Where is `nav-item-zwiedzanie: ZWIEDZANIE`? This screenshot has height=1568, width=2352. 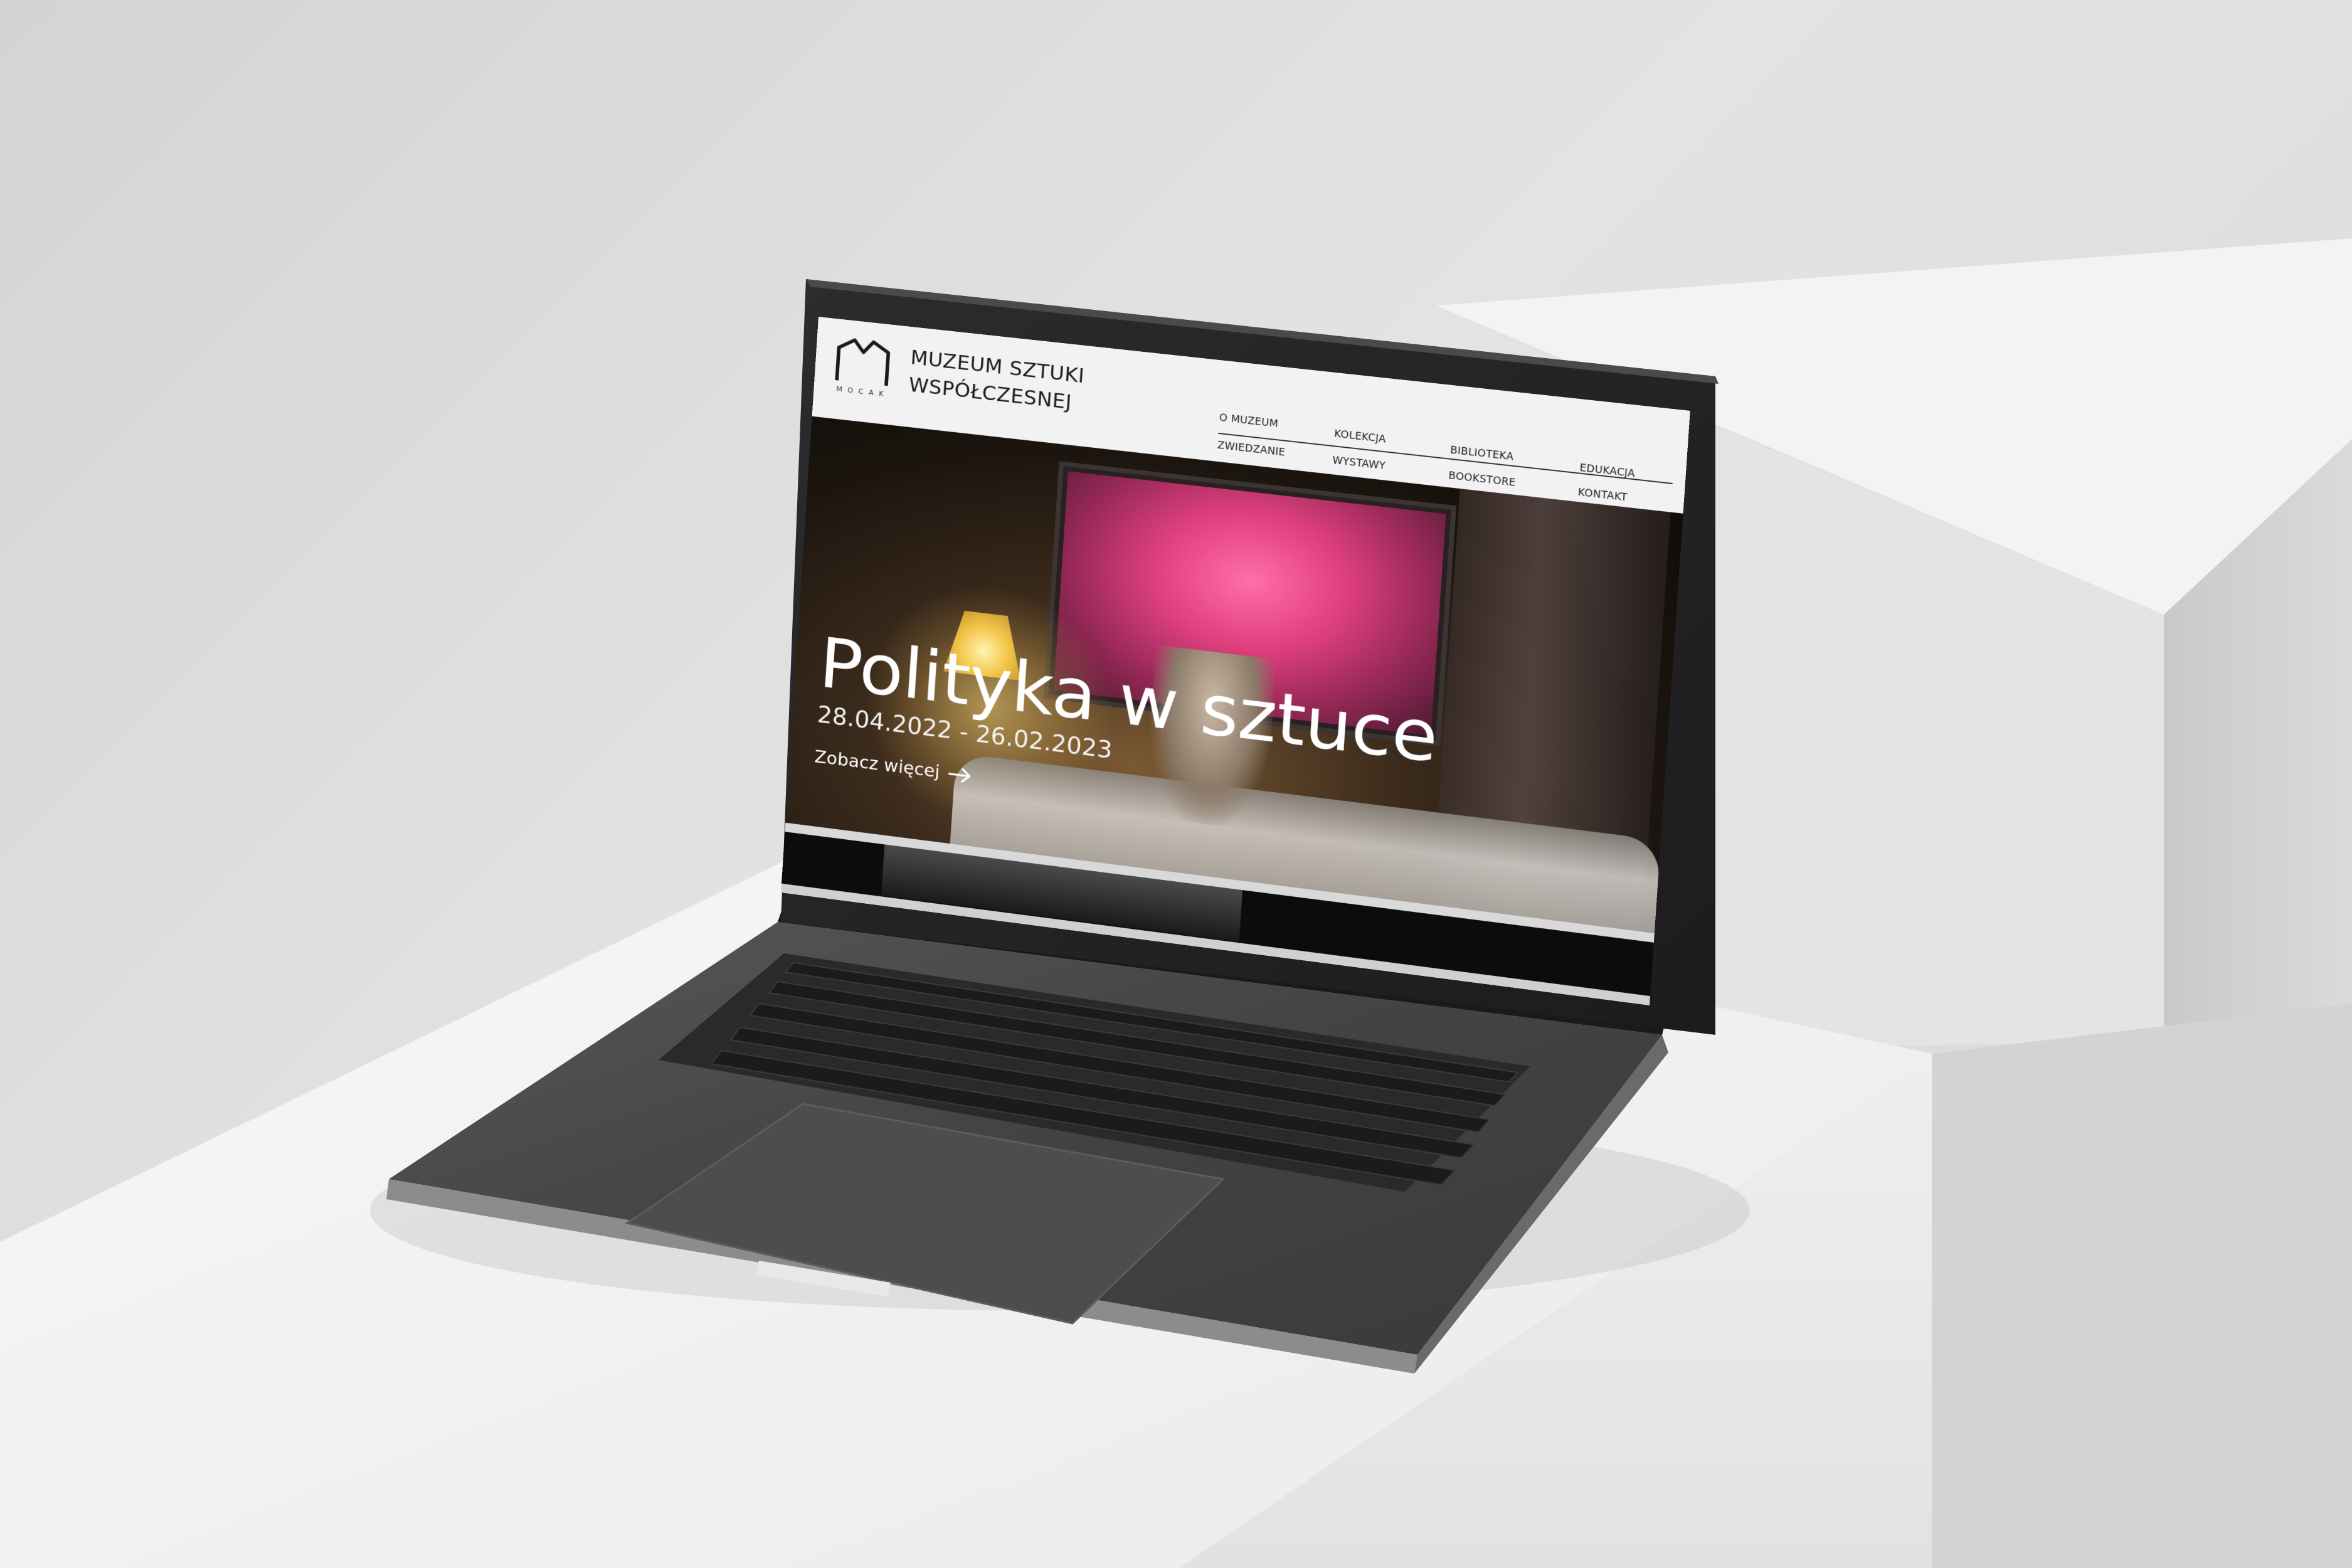 nav-item-zwiedzanie: ZWIEDZANIE is located at coordinates (1251, 449).